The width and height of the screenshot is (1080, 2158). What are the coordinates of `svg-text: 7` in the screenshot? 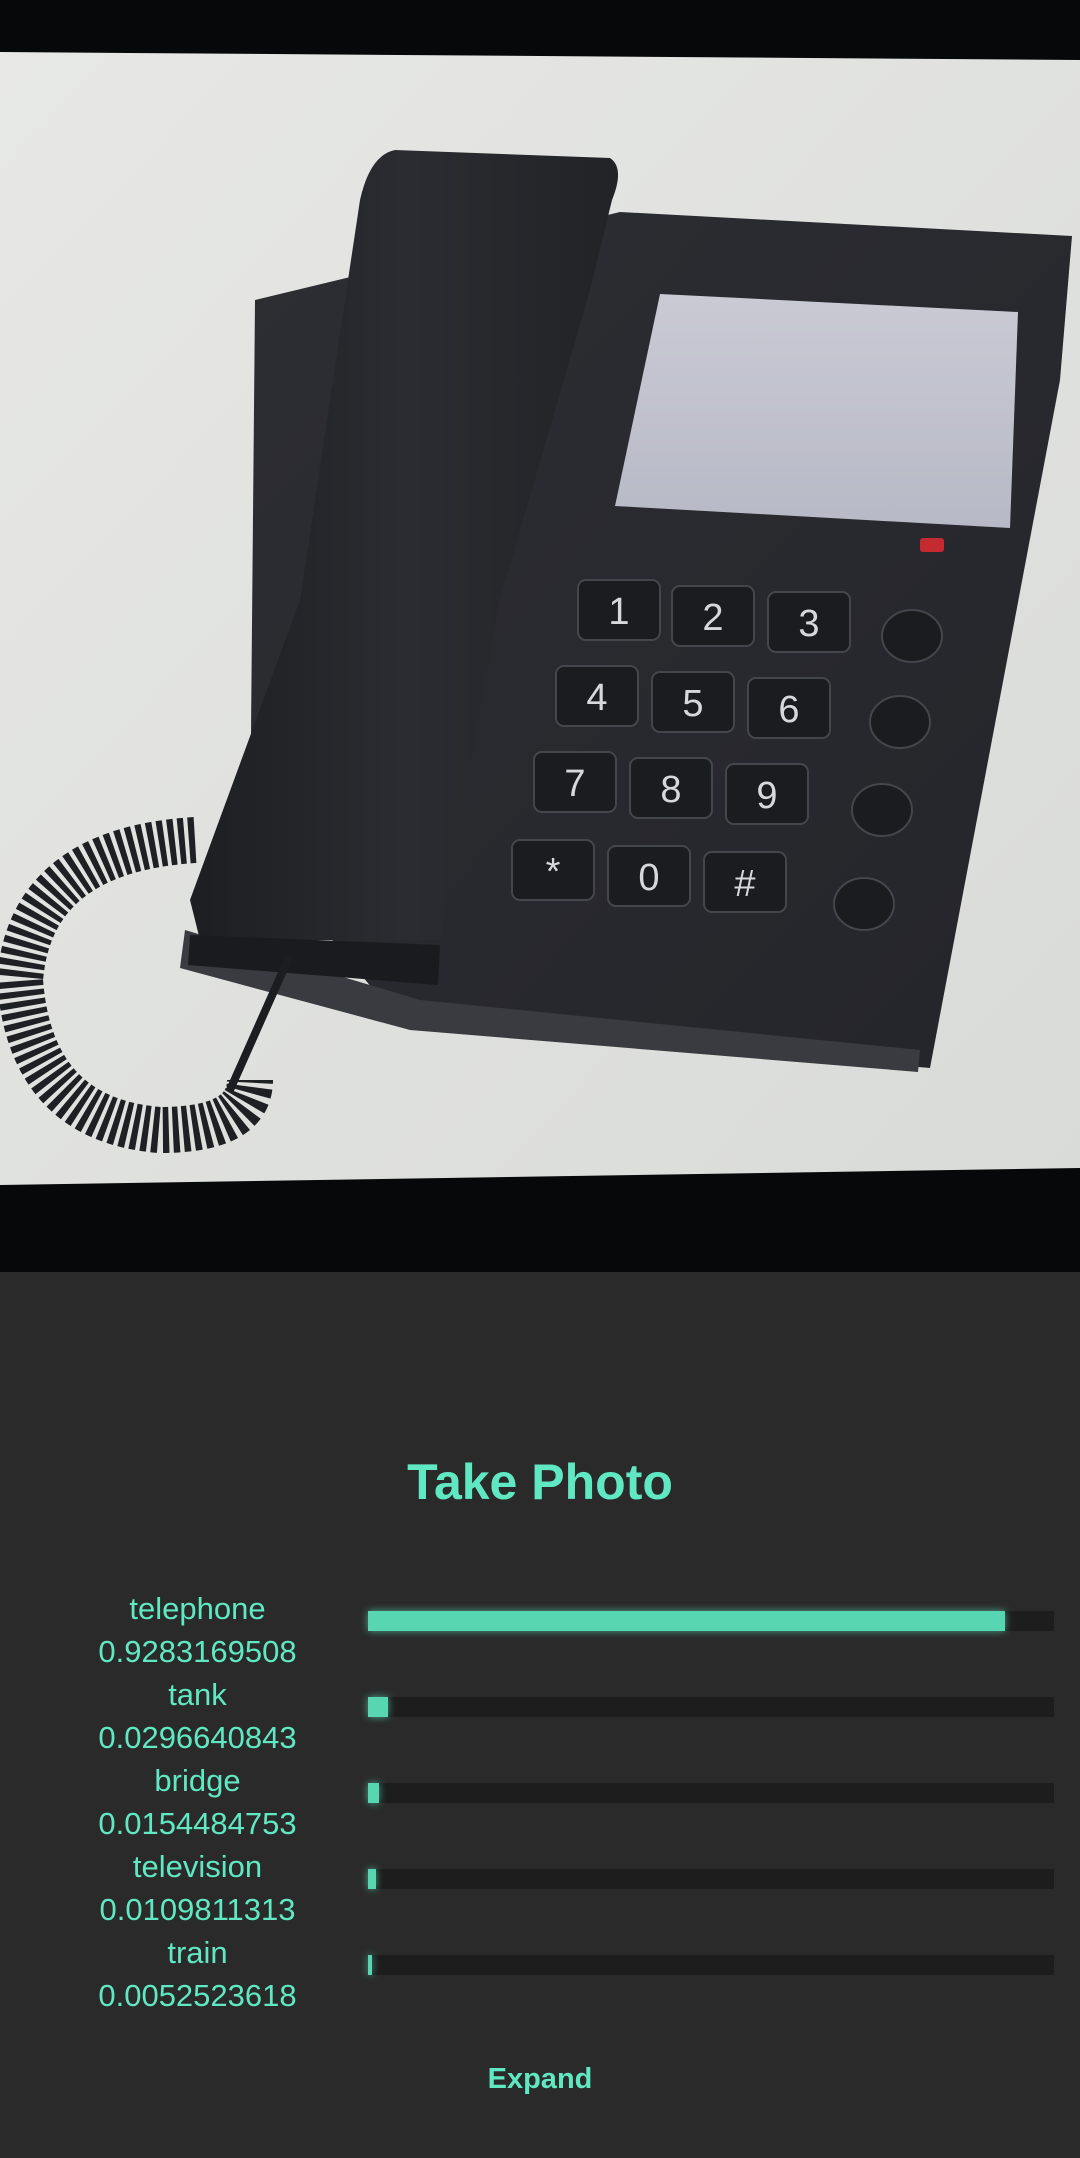 It's located at (574, 784).